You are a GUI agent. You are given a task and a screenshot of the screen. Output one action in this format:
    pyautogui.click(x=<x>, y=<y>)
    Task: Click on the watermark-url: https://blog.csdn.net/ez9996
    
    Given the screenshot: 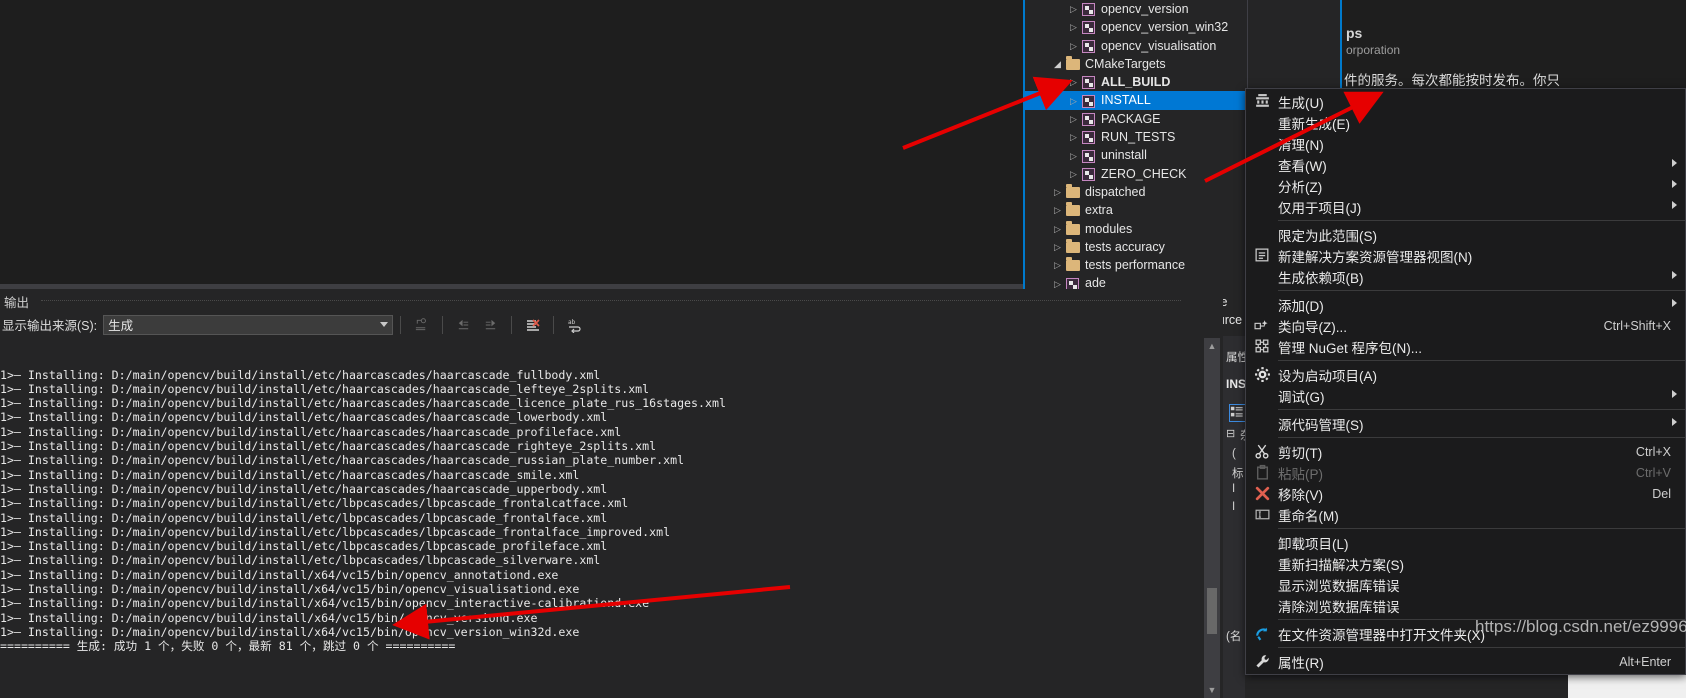 What is the action you would take?
    pyautogui.click(x=1580, y=626)
    